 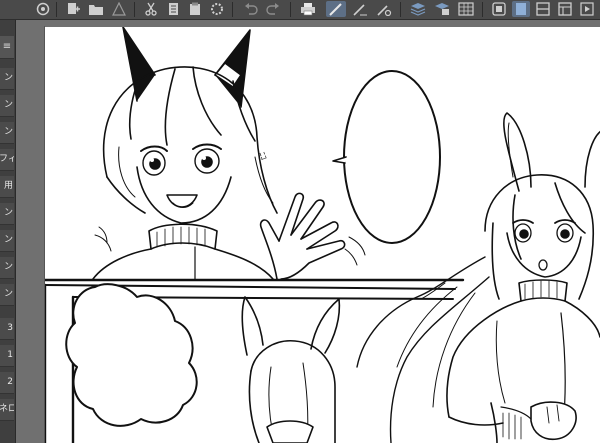 I want to click on tool-item: 1, so click(x=7, y=356).